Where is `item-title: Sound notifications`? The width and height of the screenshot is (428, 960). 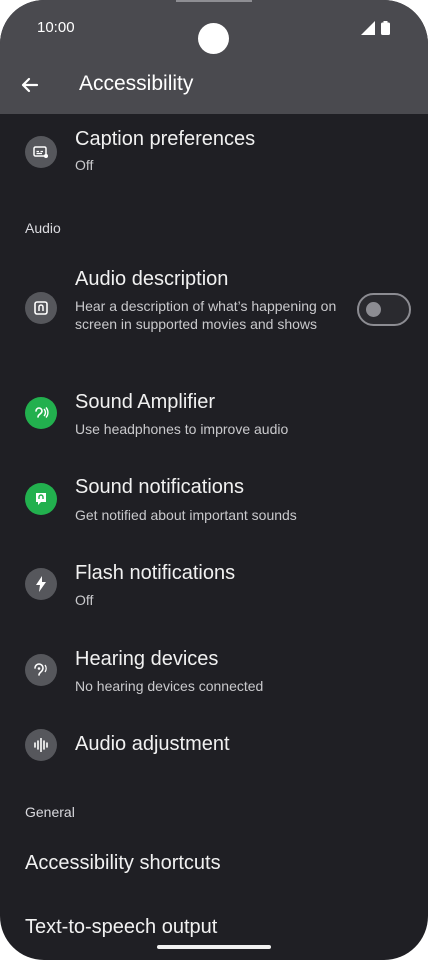
item-title: Sound notifications is located at coordinates (160, 487).